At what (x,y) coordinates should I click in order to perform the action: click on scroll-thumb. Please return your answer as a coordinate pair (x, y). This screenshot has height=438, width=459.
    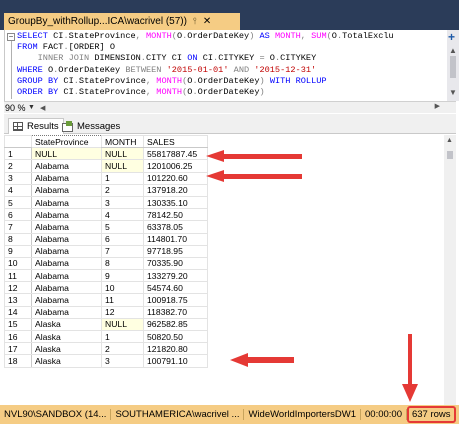
    Looking at the image, I should click on (453, 67).